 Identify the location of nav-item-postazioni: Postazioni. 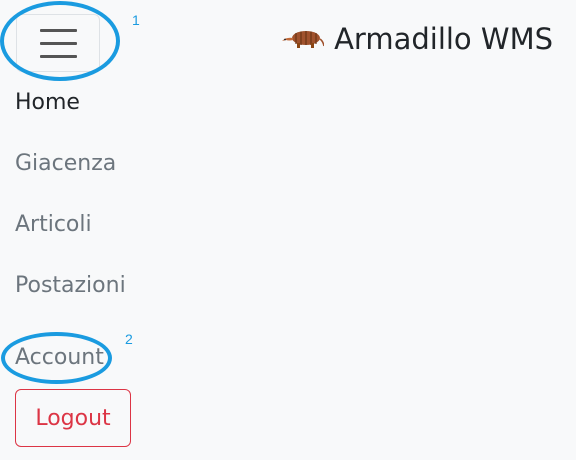
(70, 285).